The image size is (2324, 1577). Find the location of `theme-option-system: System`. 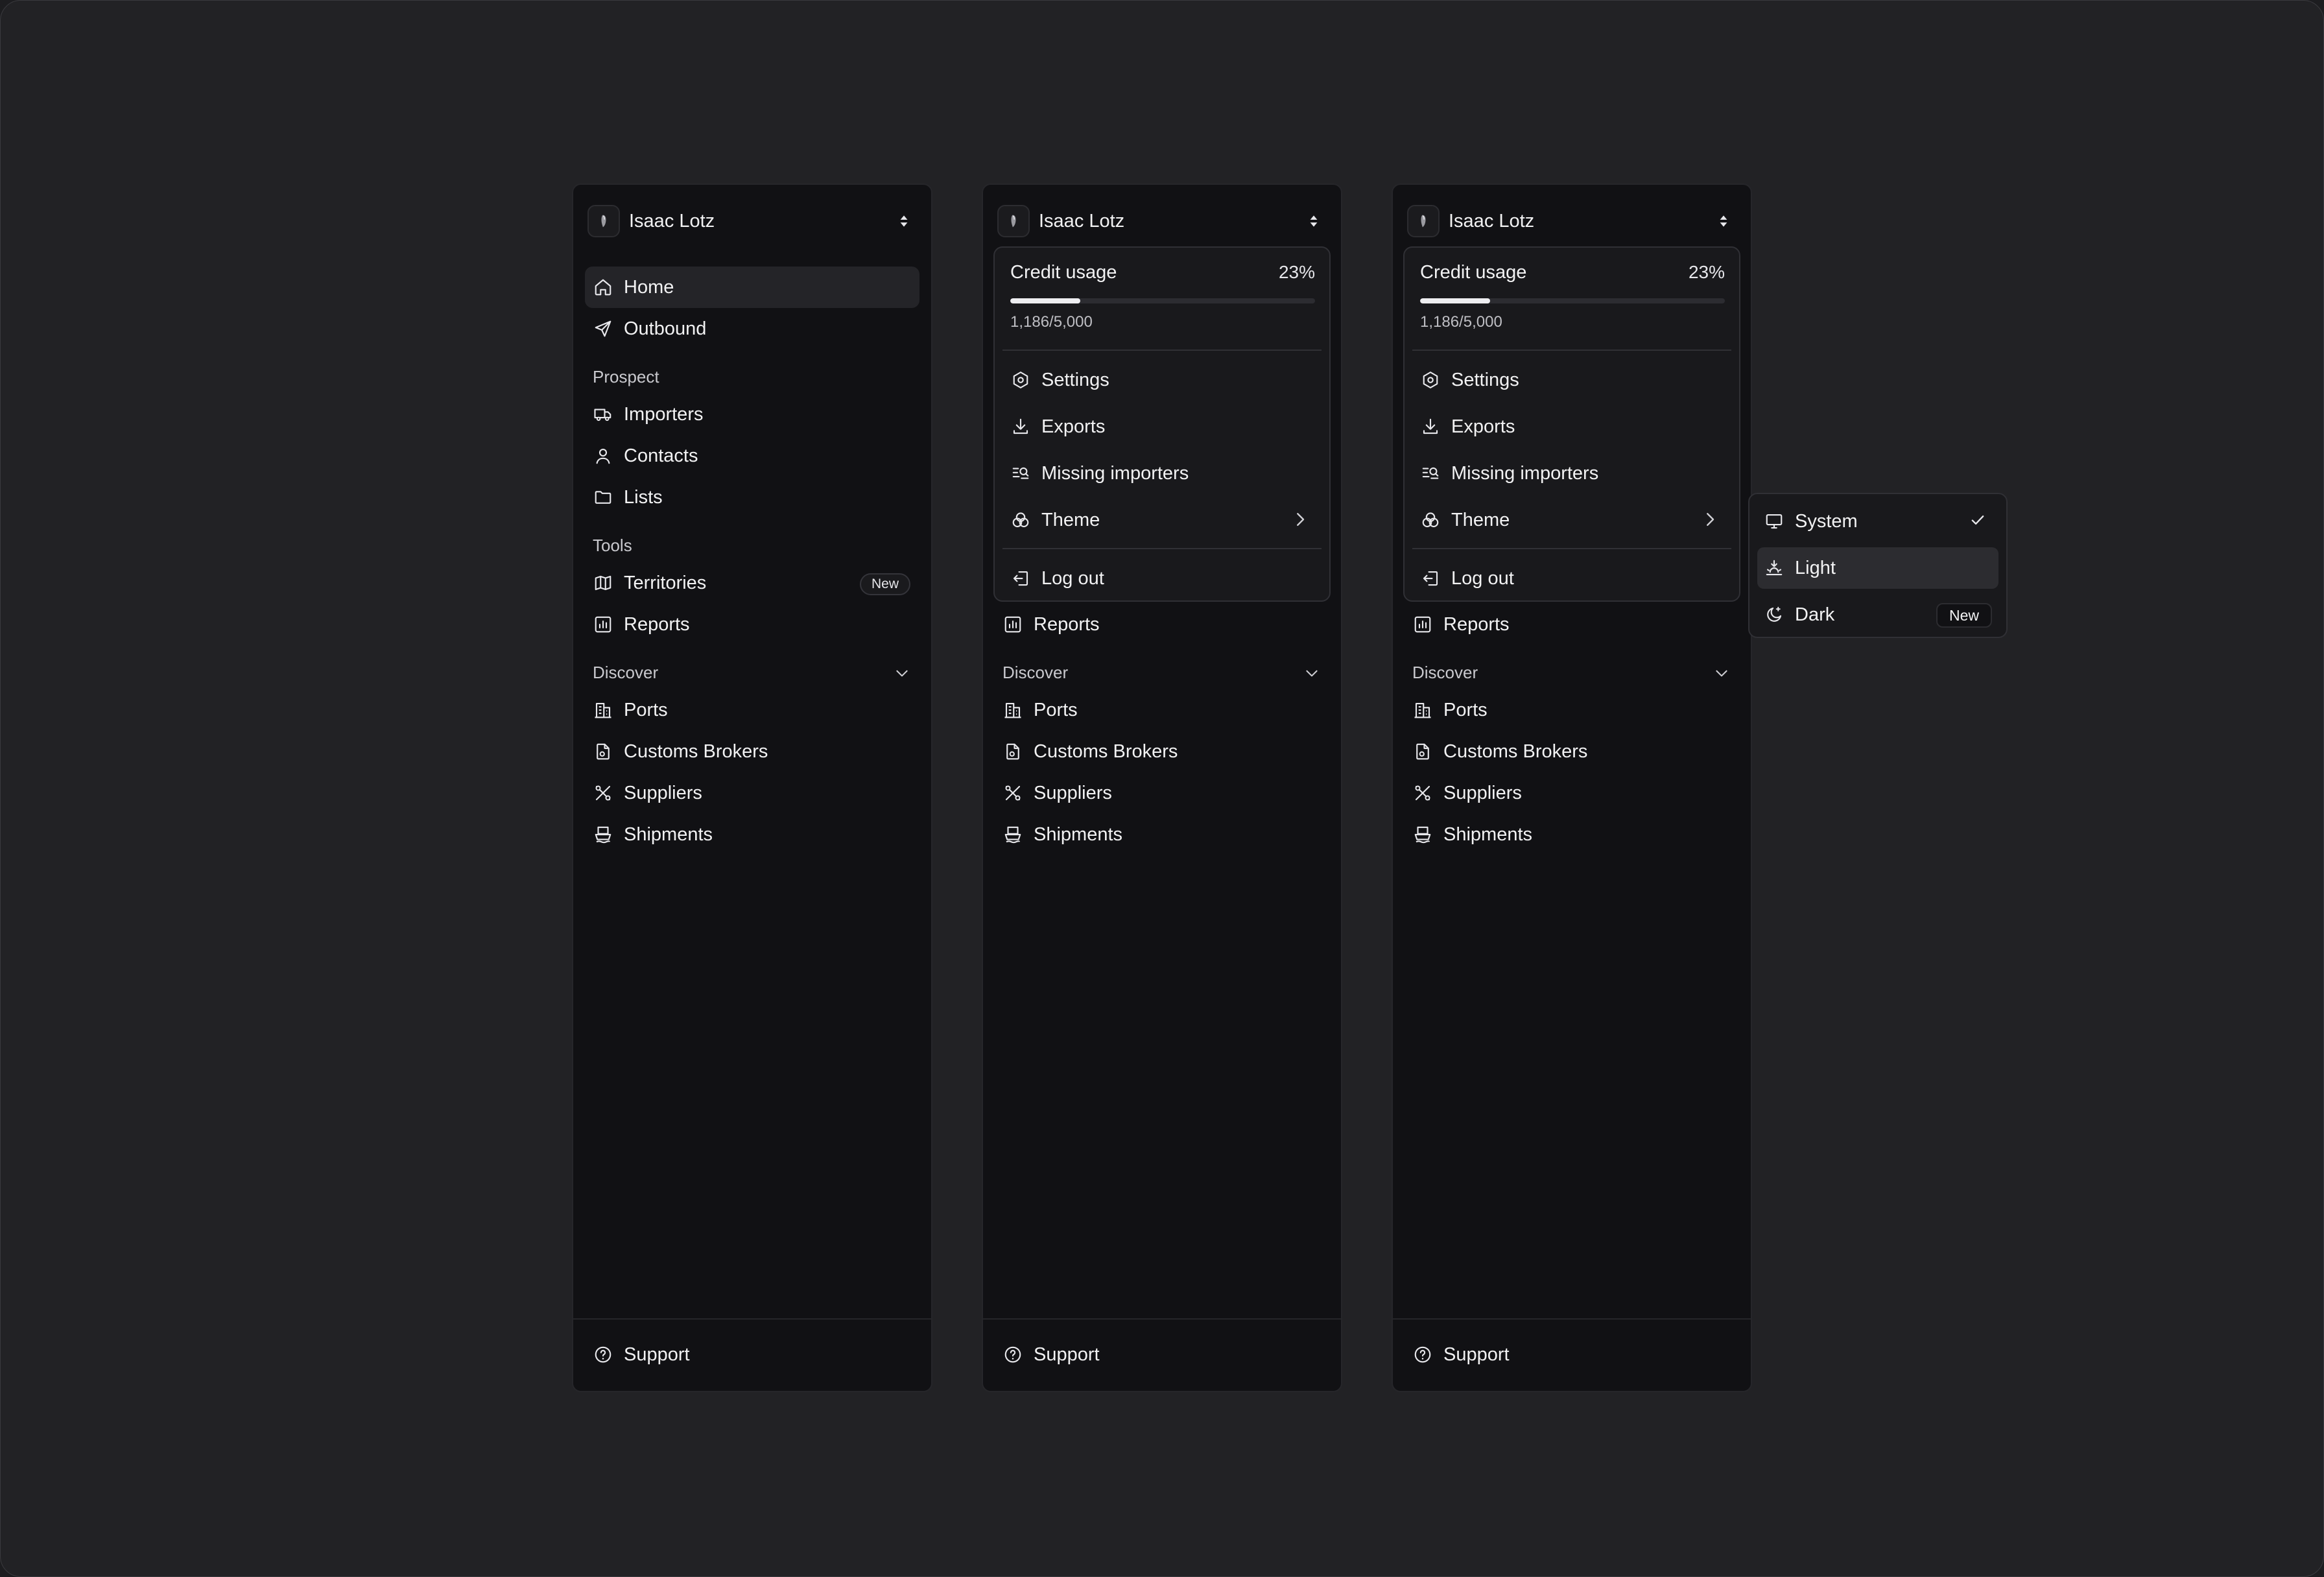

theme-option-system: System is located at coordinates (1878, 521).